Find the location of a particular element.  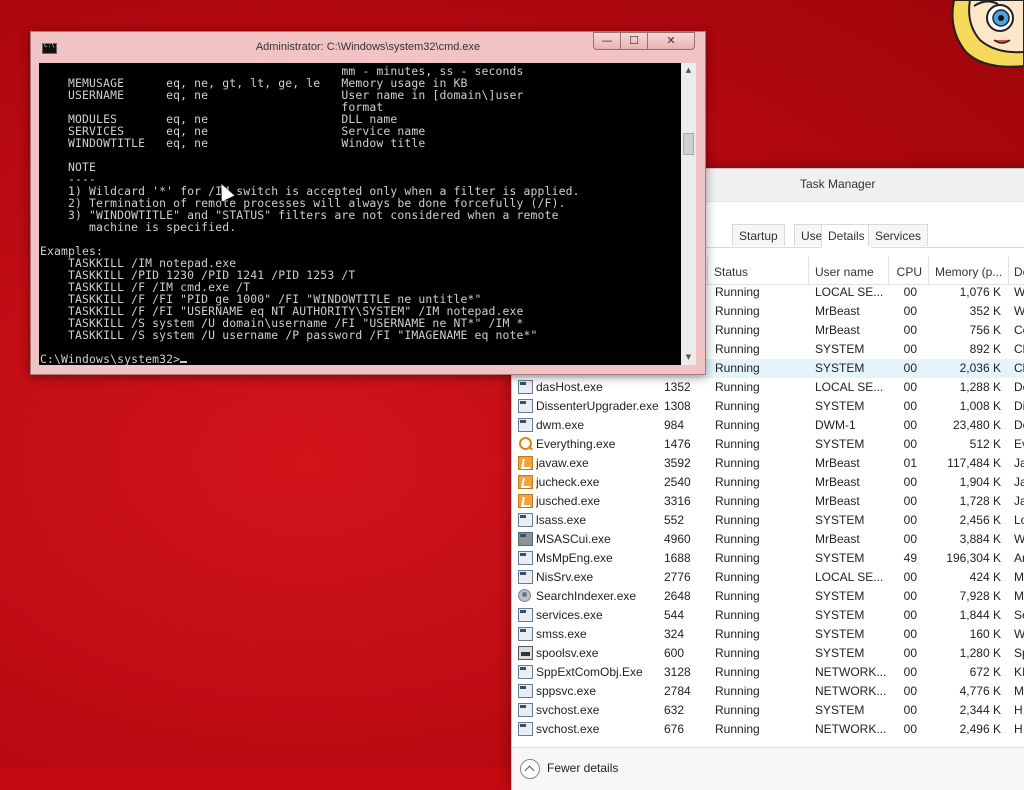

tab-services: Services is located at coordinates (898, 235).